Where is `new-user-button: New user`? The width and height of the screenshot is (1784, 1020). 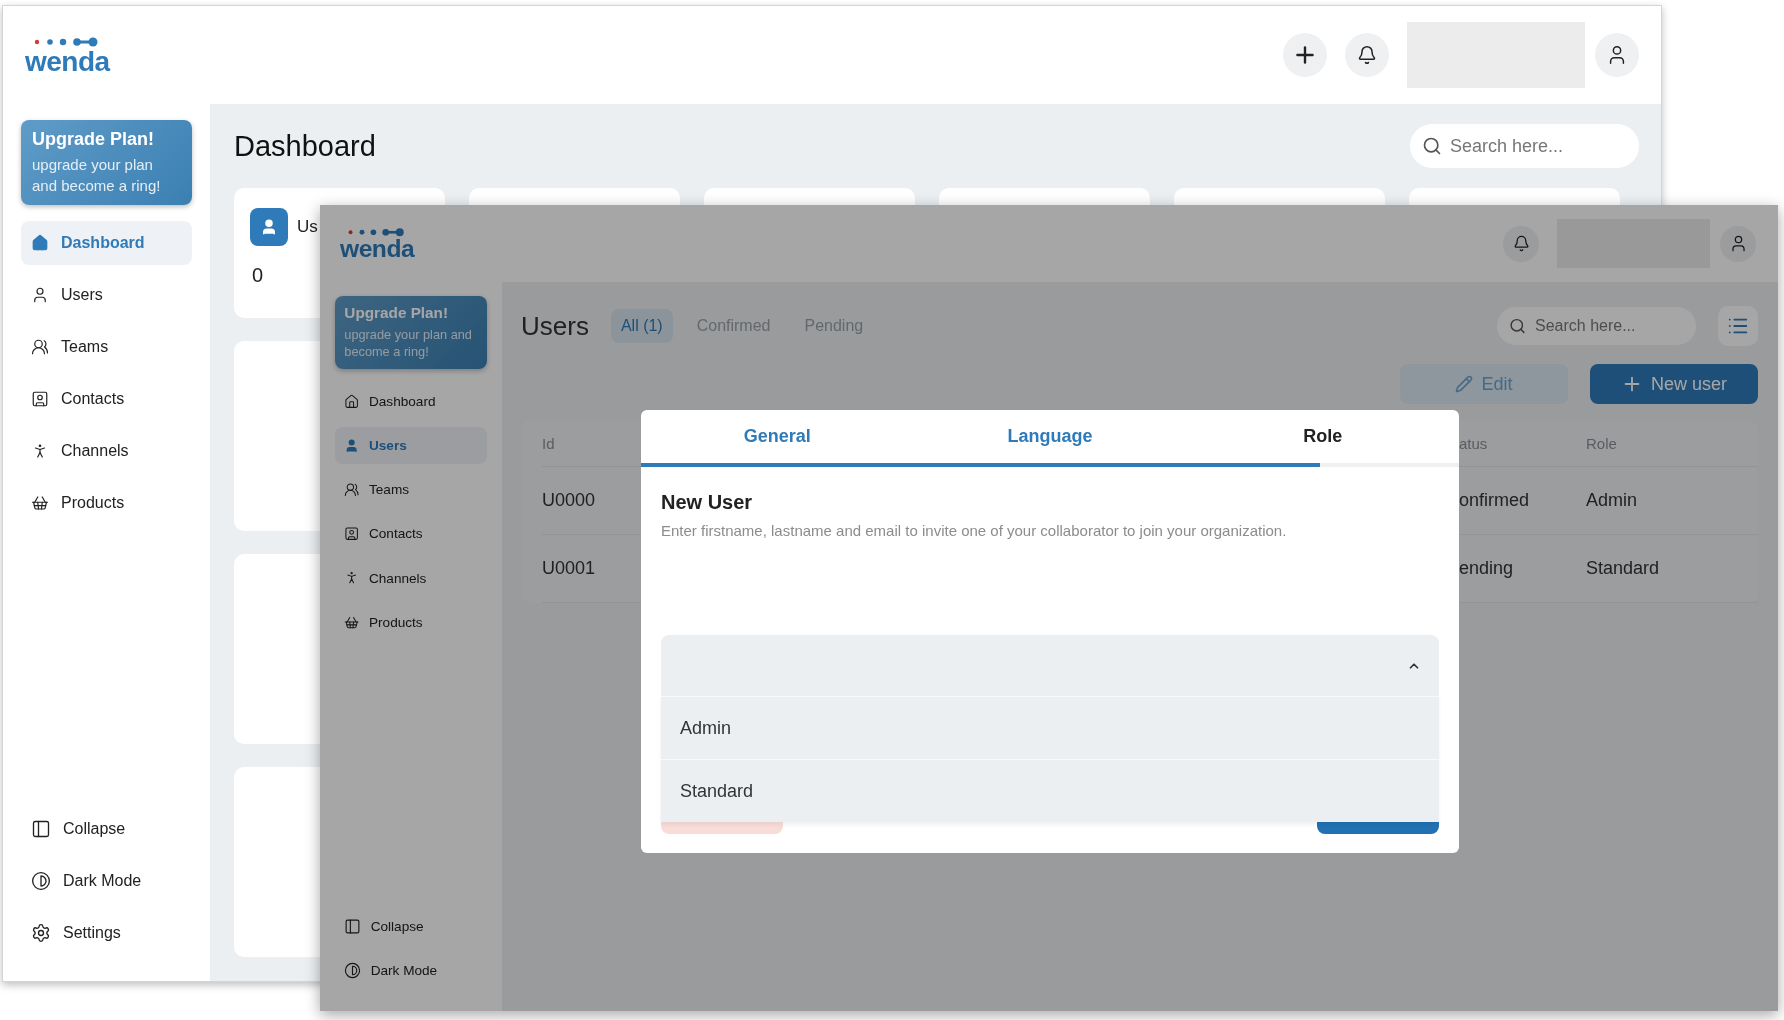 new-user-button: New user is located at coordinates (1674, 384).